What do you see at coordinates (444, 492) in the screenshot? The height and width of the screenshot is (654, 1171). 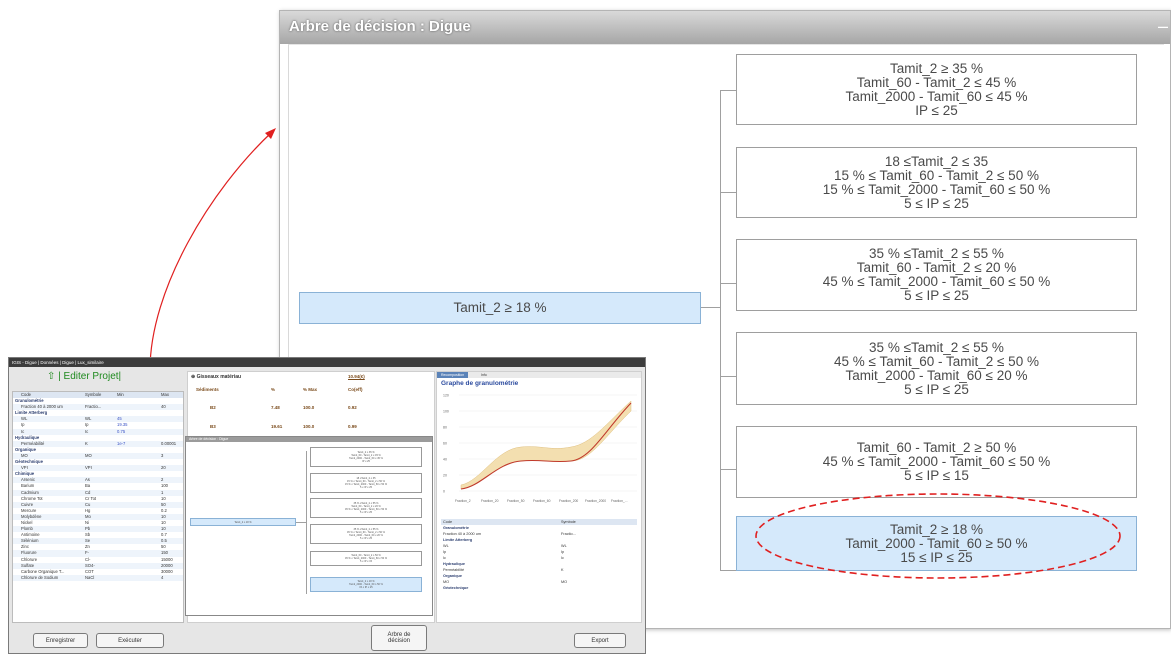 I see `y-tick-label: 0` at bounding box center [444, 492].